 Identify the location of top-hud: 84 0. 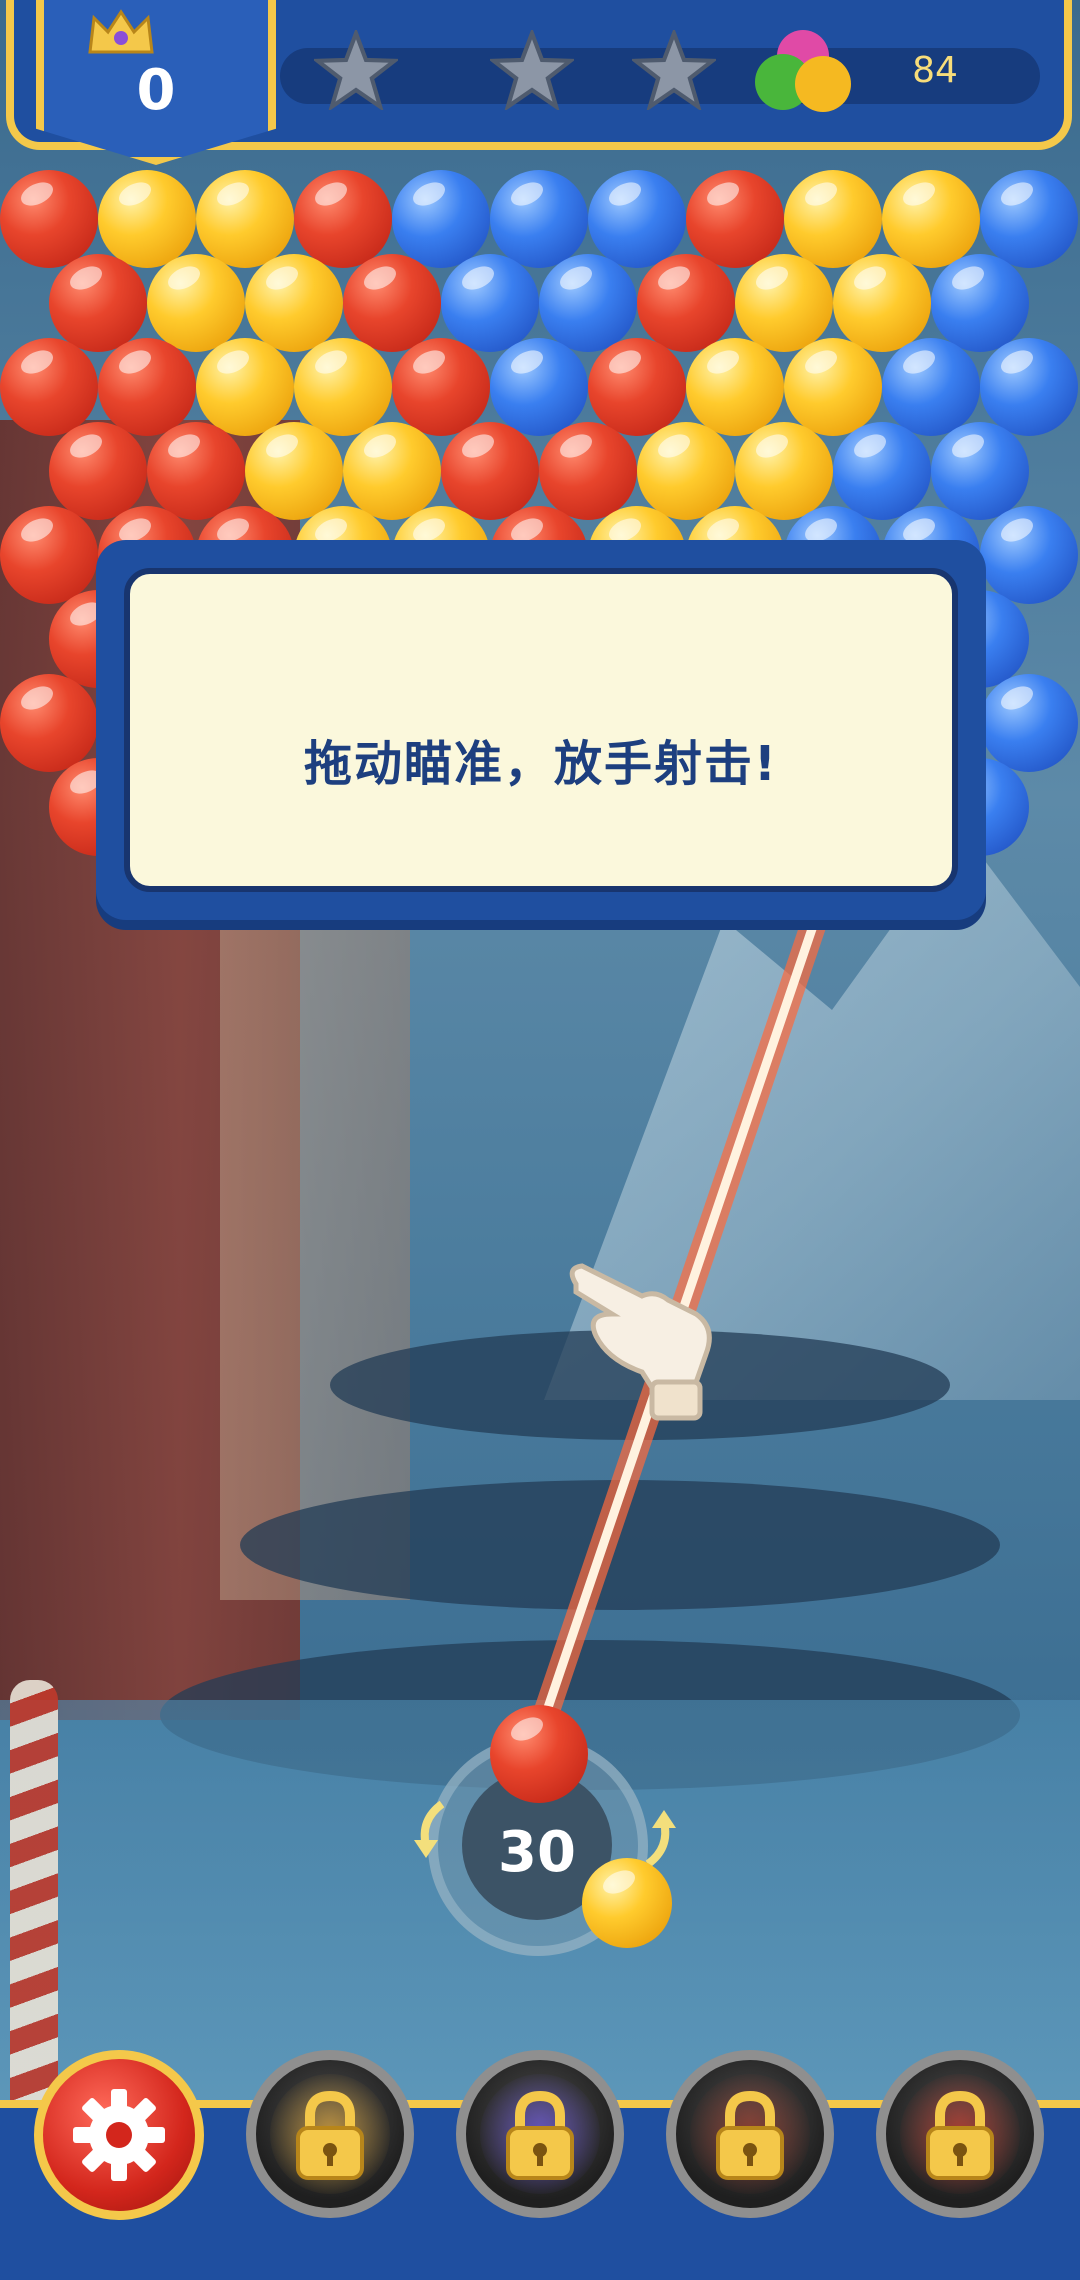
(540, 82).